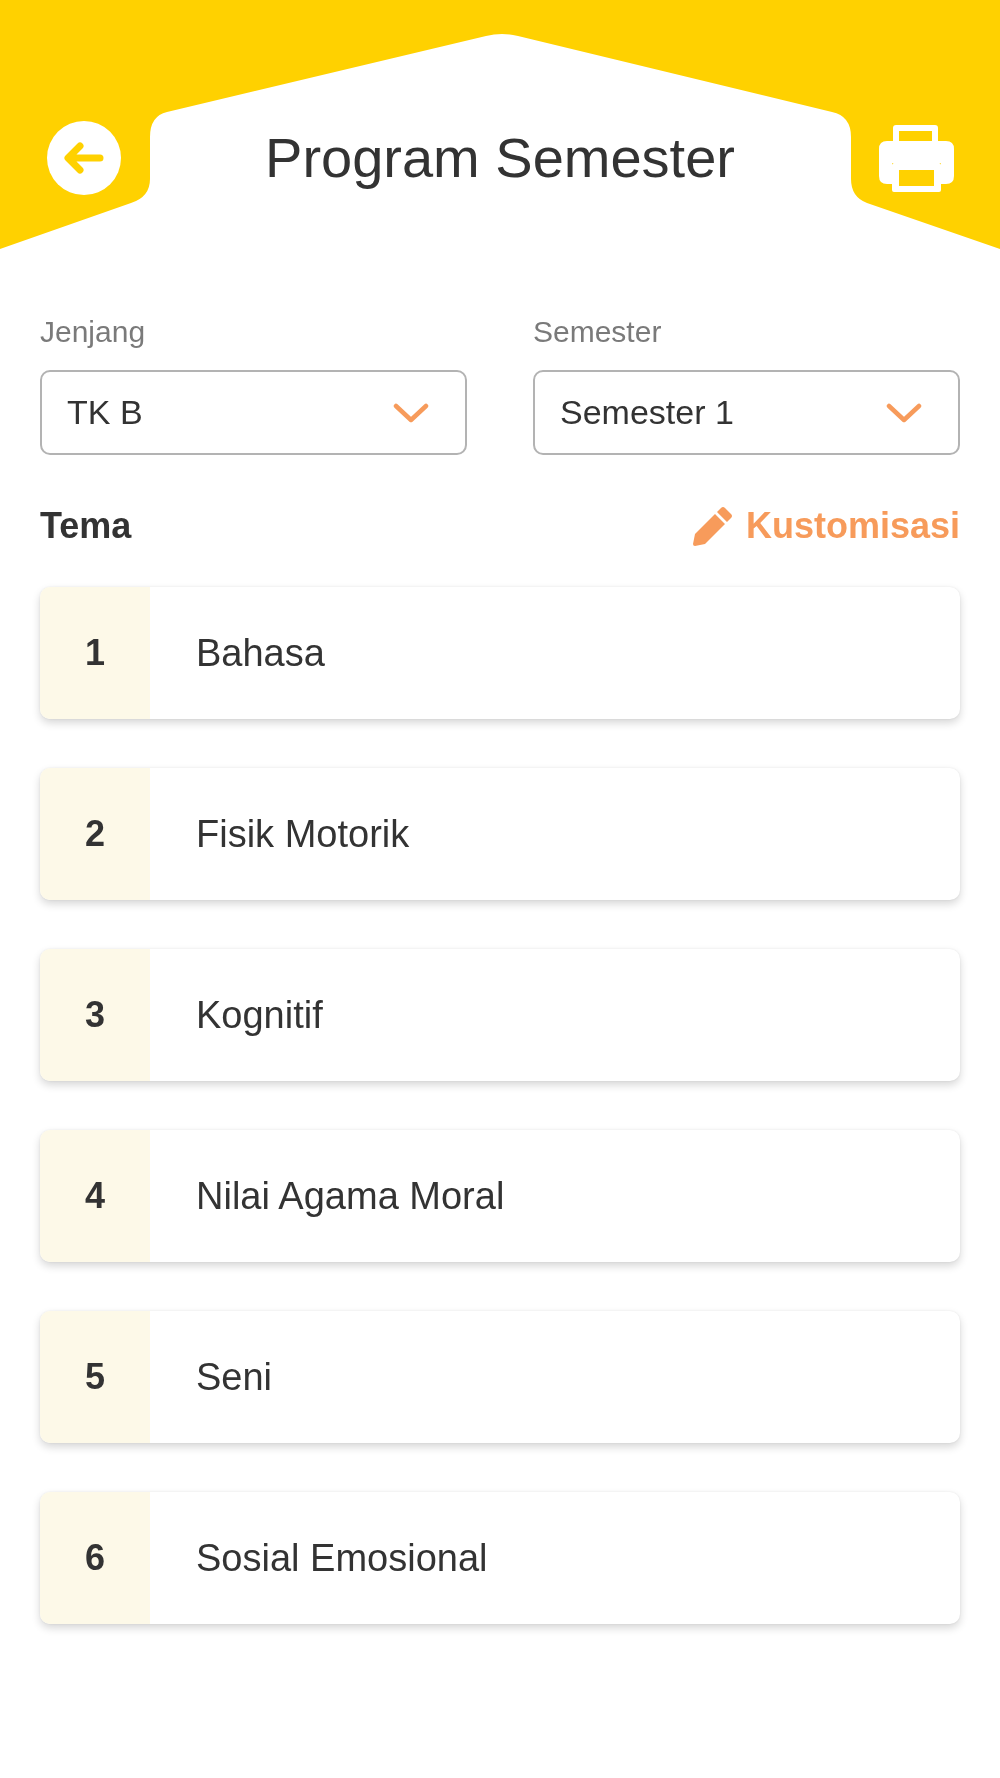 The height and width of the screenshot is (1778, 1000). Describe the element at coordinates (234, 1377) in the screenshot. I see `theme-name: Seni` at that location.